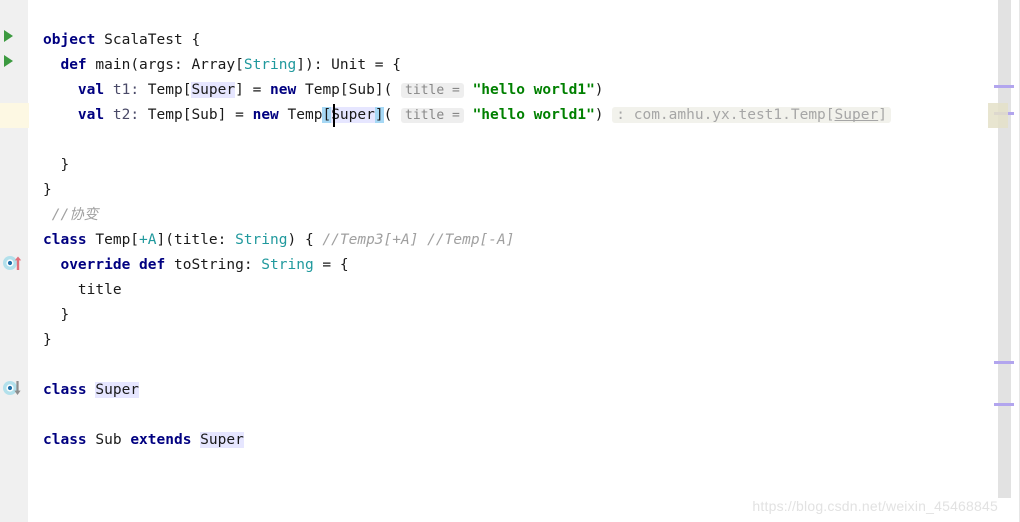 The width and height of the screenshot is (1020, 522). I want to click on class-name-sub: Sub, so click(108, 440).